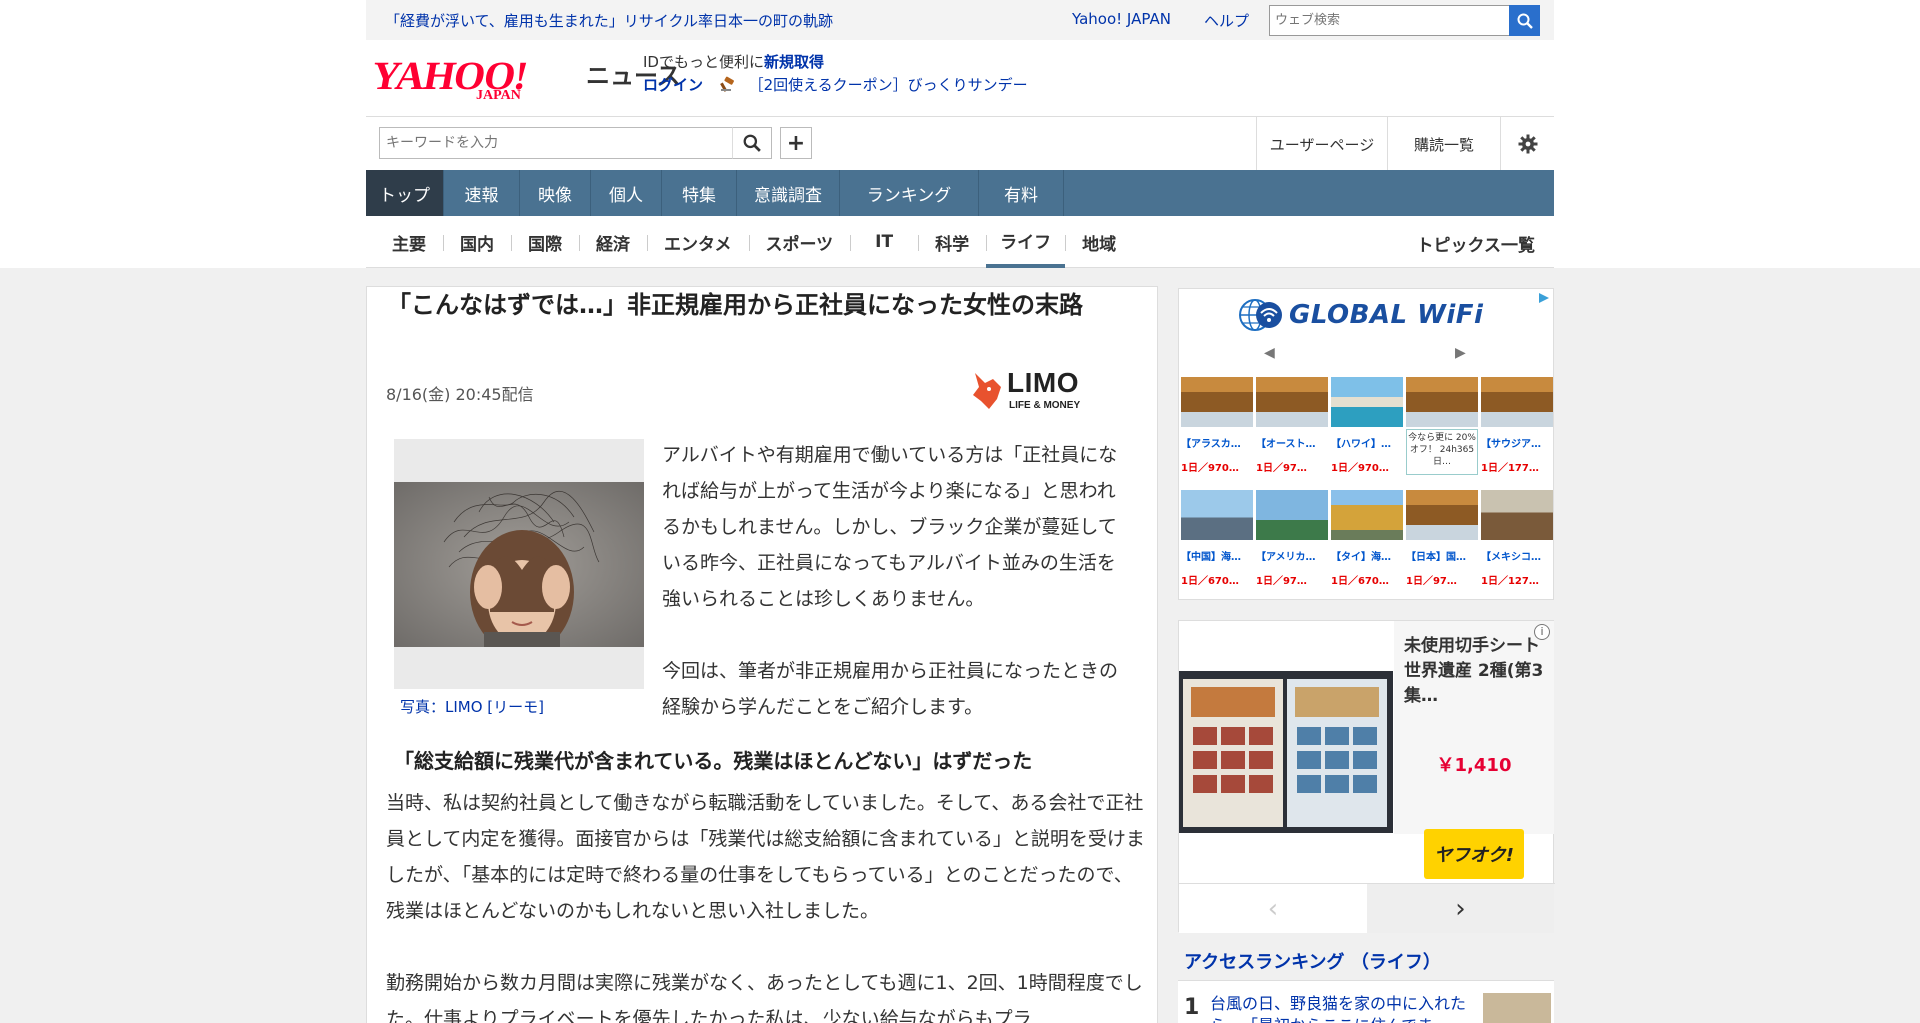 The width and height of the screenshot is (1920, 1023). What do you see at coordinates (1286, 752) in the screenshot?
I see `stamp-sheet-image` at bounding box center [1286, 752].